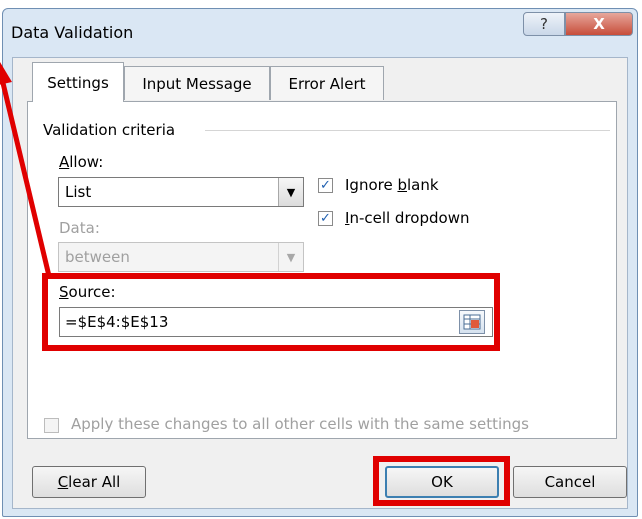 The image size is (642, 519). I want to click on clear-all-label: Clear All, so click(89, 482).